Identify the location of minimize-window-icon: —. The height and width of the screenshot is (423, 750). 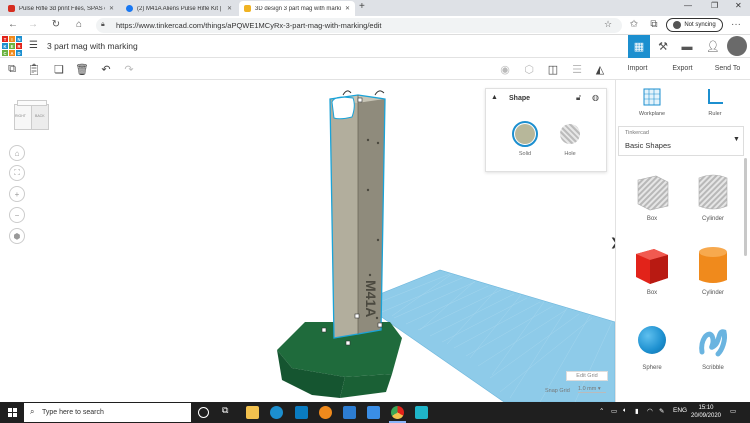
(688, 5).